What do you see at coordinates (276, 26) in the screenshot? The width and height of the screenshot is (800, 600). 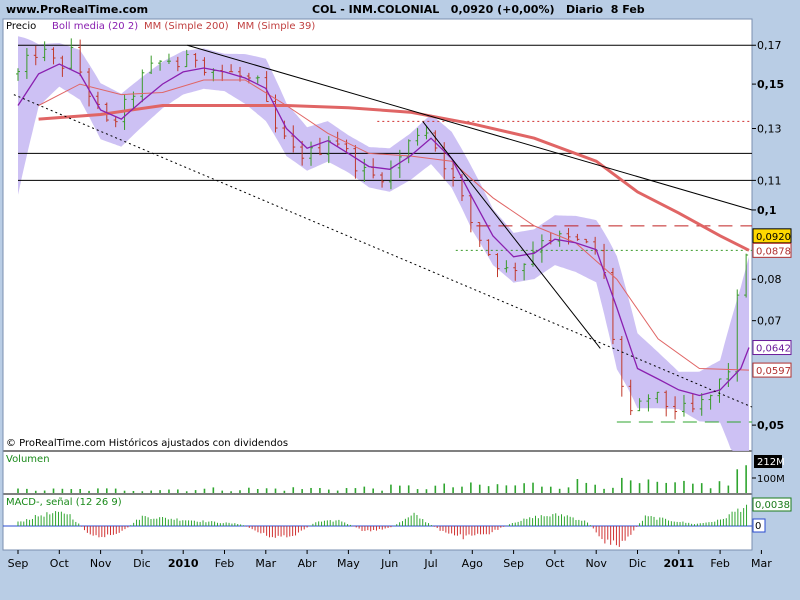 I see `legend-ma39: MM (Simple 39)` at bounding box center [276, 26].